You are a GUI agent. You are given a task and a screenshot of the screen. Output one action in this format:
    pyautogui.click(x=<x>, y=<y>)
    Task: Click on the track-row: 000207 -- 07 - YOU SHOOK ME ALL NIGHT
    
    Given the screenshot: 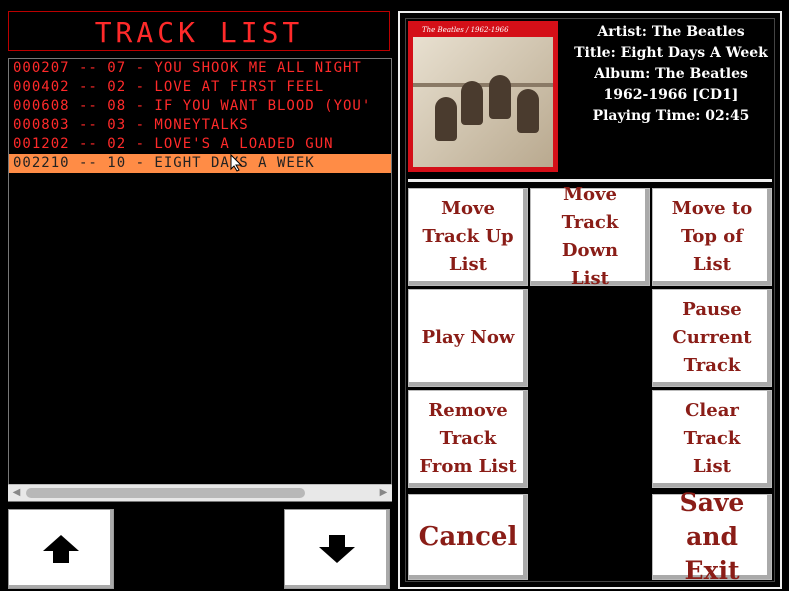 What is the action you would take?
    pyautogui.click(x=200, y=68)
    